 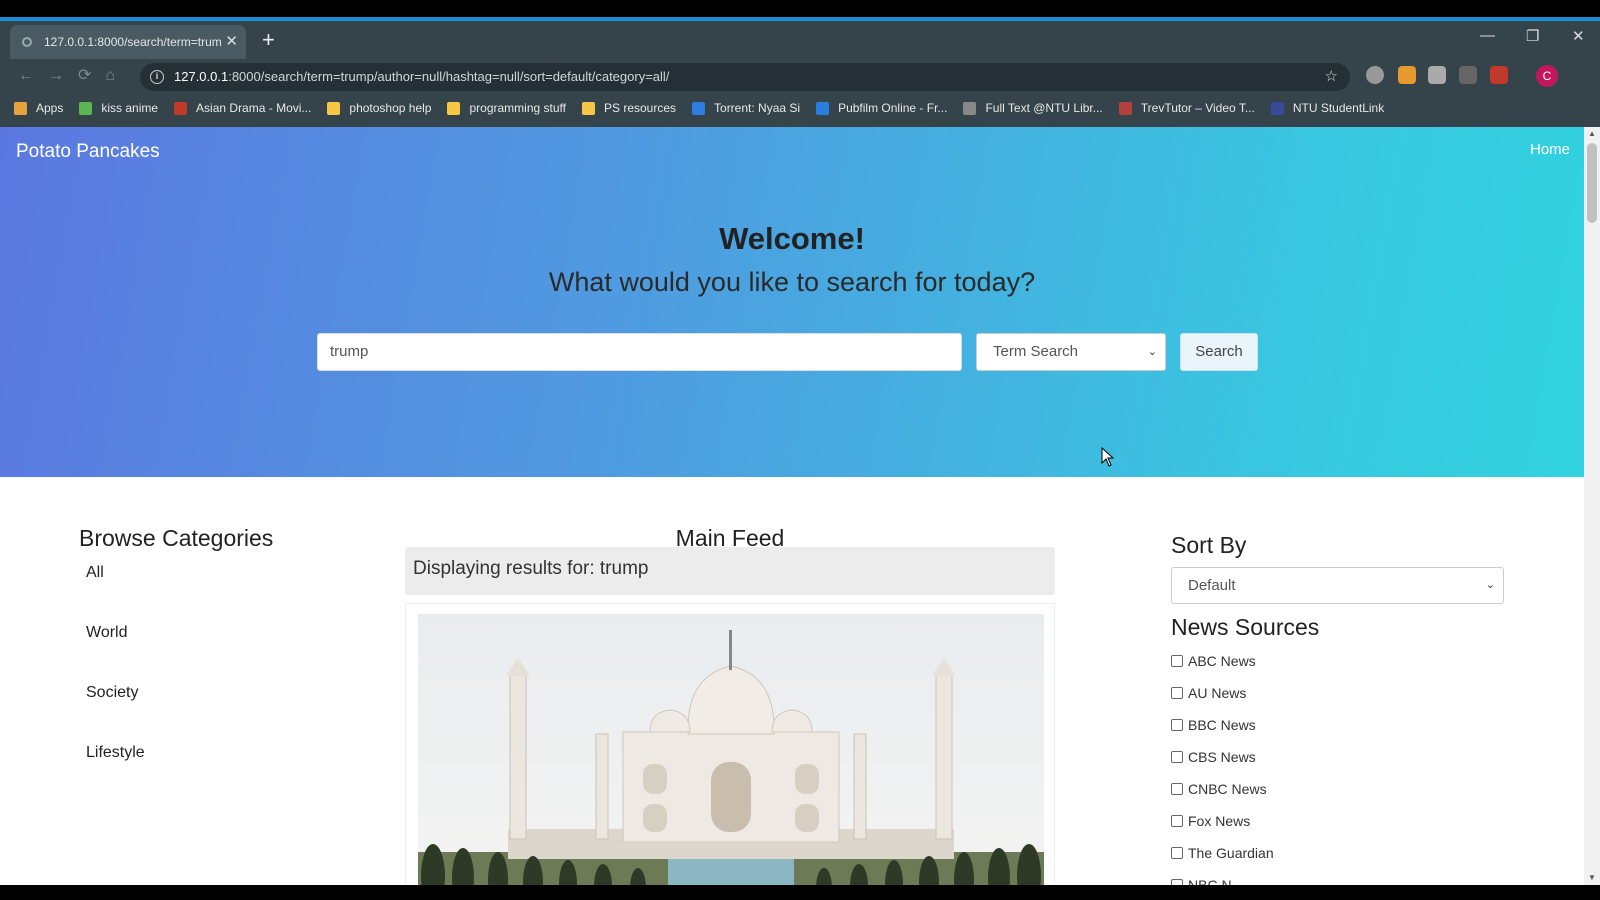 I want to click on source-fox: Fox News, so click(x=1210, y=821).